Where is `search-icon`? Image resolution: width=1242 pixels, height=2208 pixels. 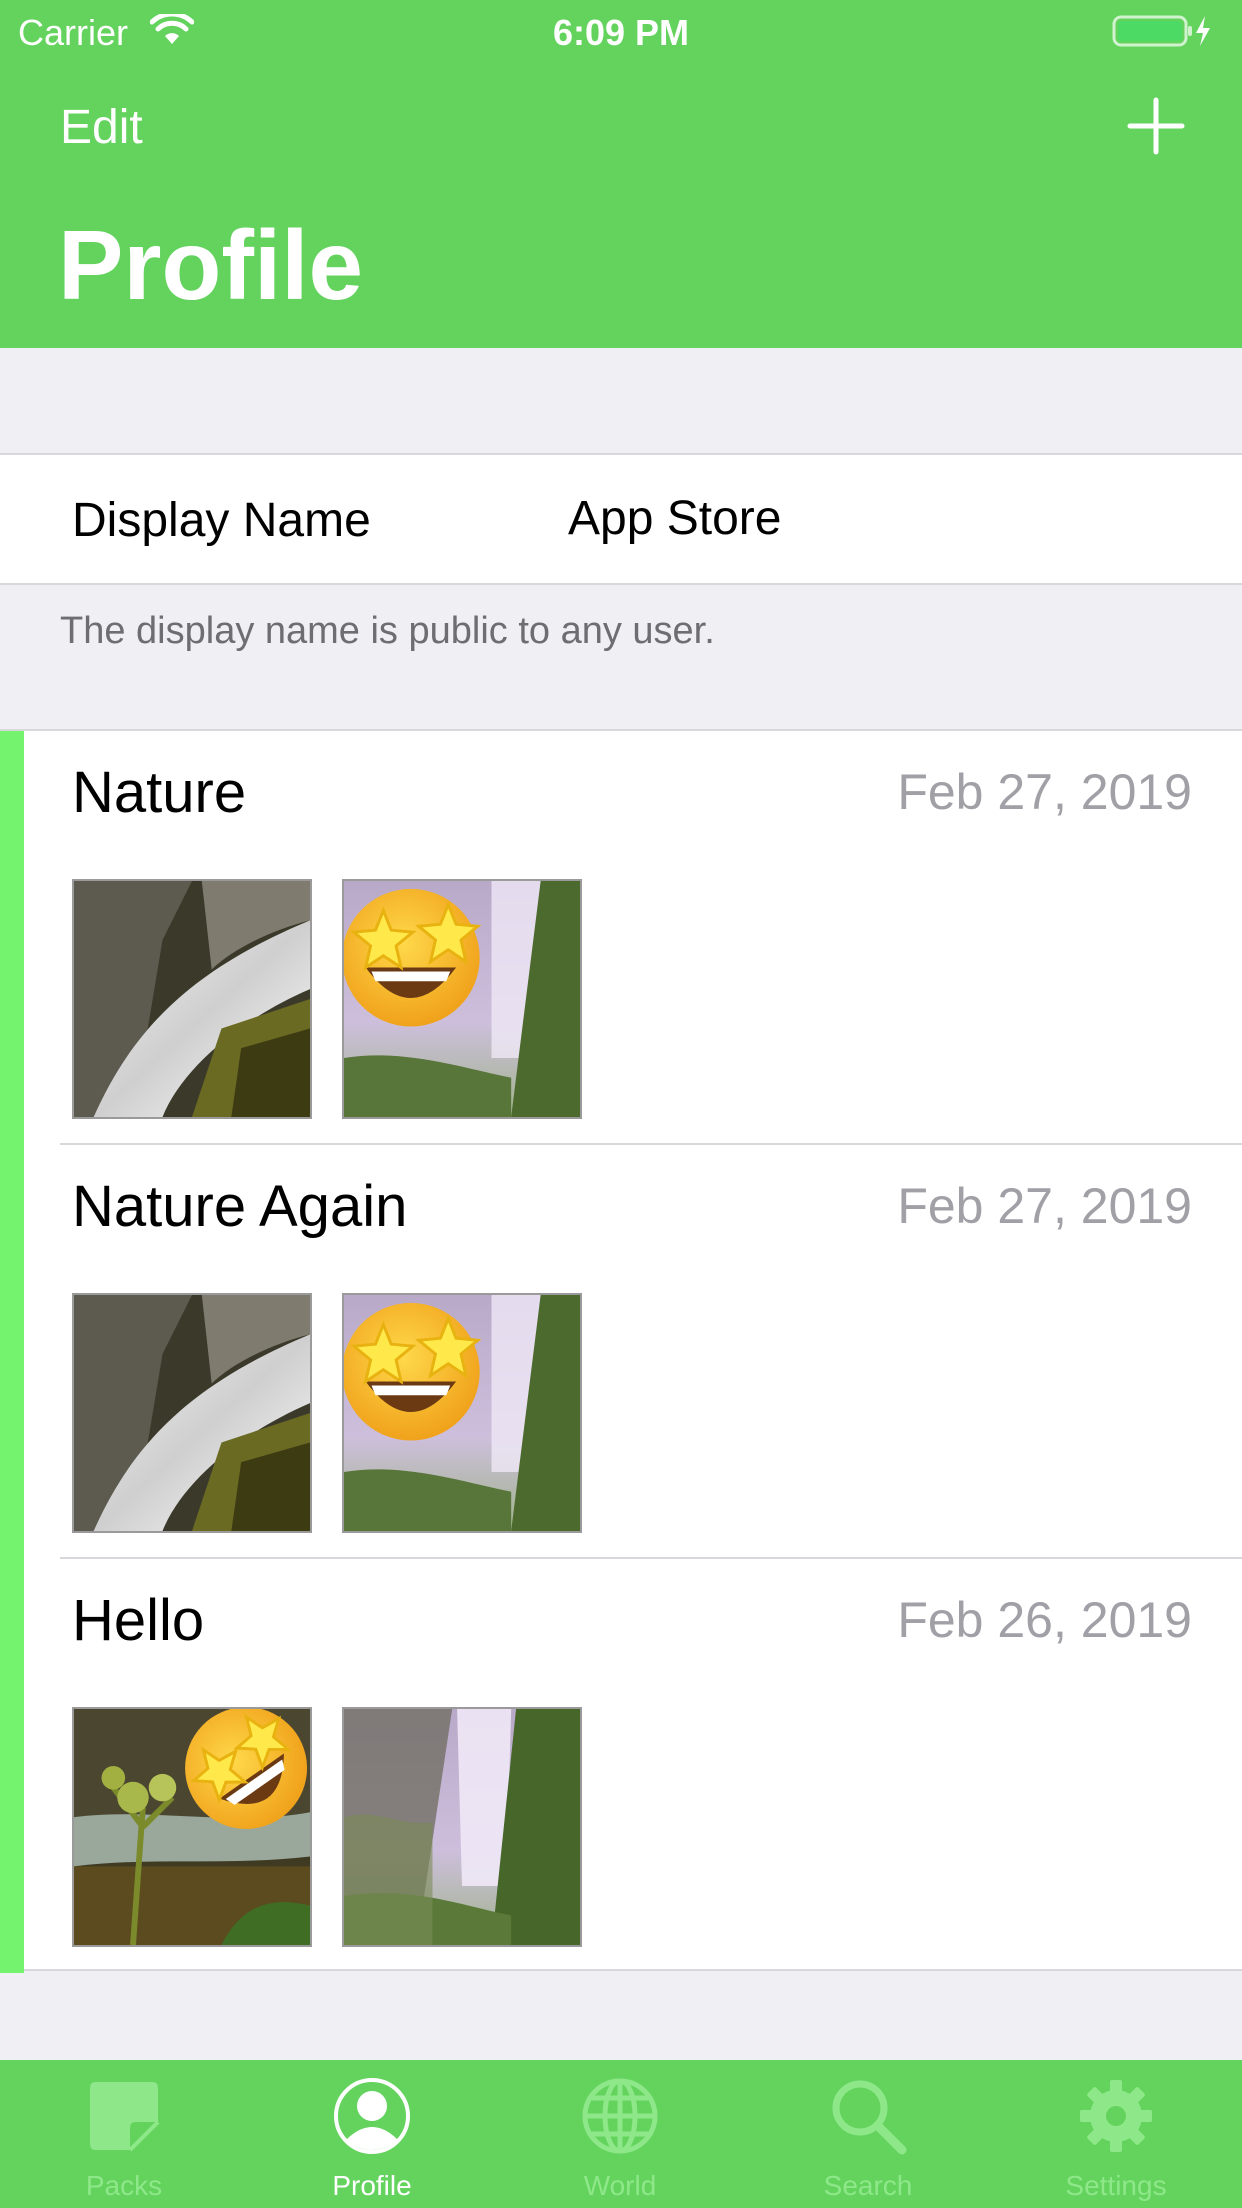
search-icon is located at coordinates (869, 2117).